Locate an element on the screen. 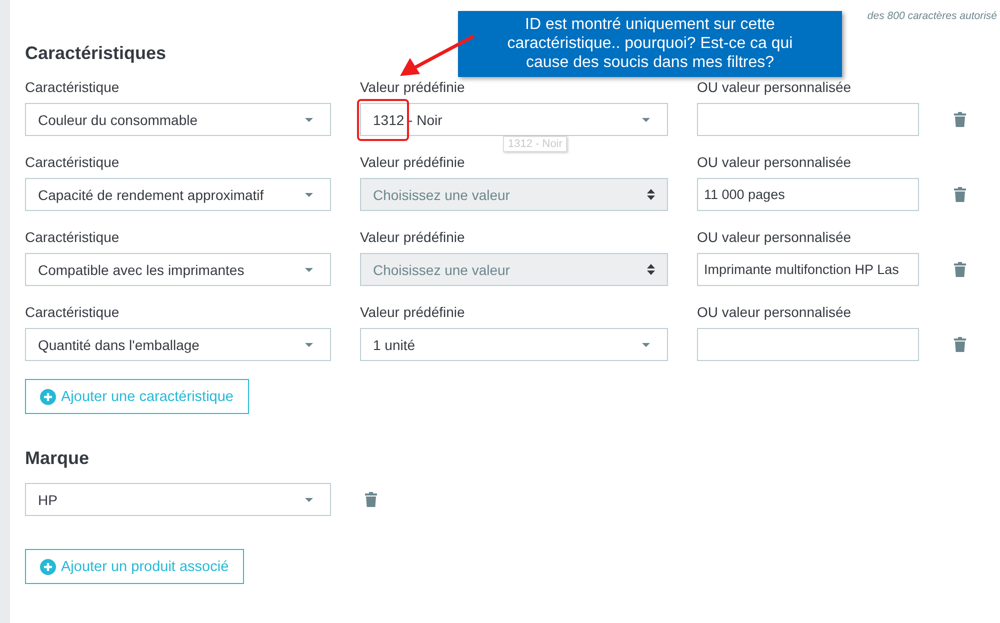 This screenshot has width=1000, height=623. section-title: Caractéristiques is located at coordinates (95, 53).